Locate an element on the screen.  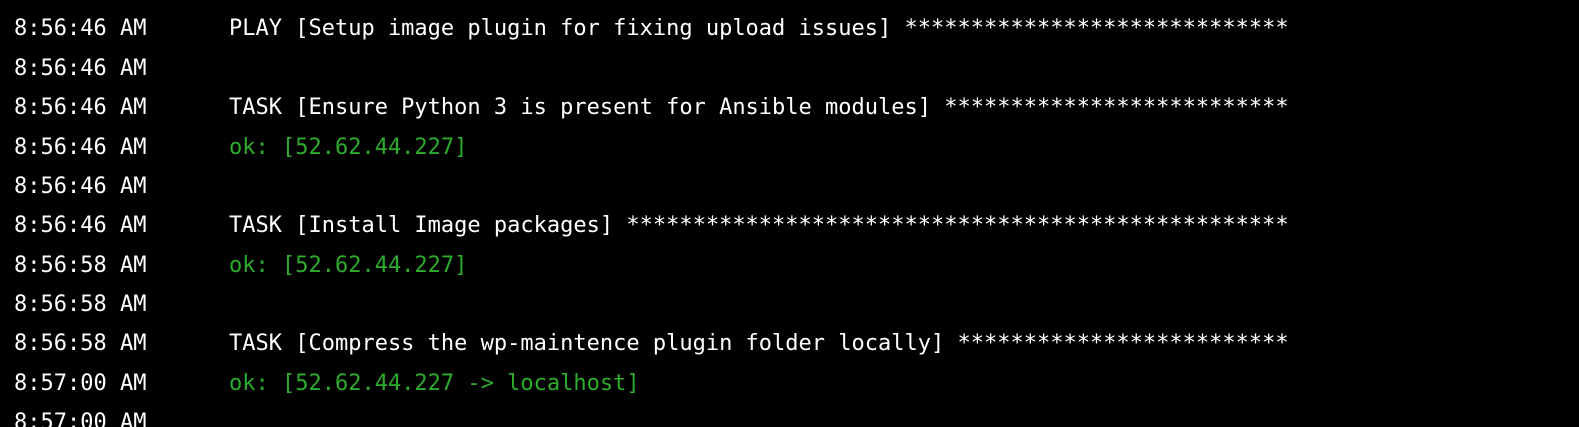
log-line: 8:56:58 AM is located at coordinates (789, 304).